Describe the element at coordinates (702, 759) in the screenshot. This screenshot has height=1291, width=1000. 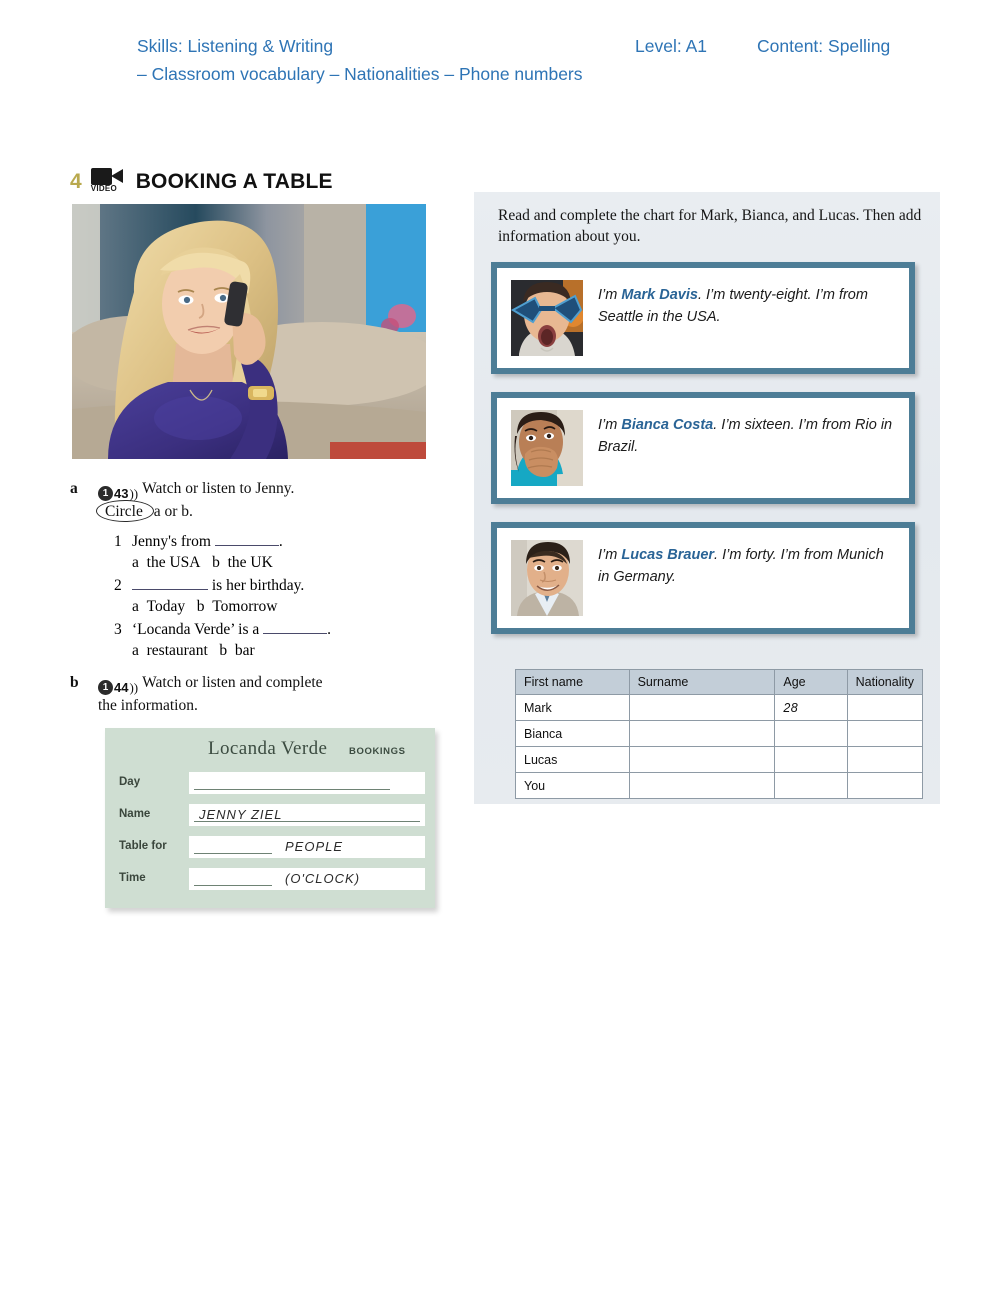
I see `cell-surname-lucas` at that location.